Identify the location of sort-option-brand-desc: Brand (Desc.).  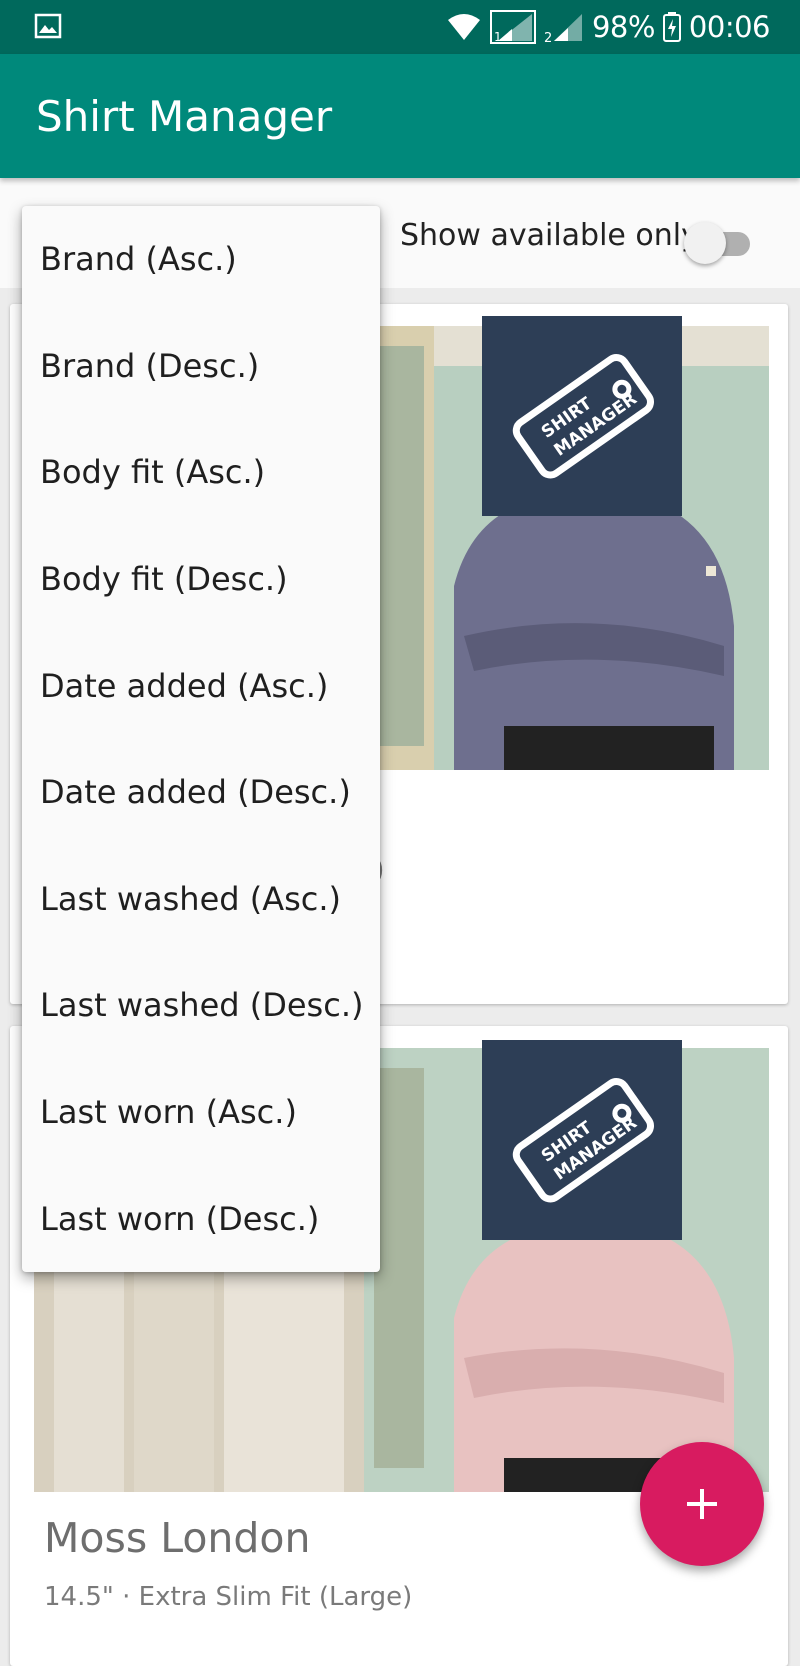
(201, 366).